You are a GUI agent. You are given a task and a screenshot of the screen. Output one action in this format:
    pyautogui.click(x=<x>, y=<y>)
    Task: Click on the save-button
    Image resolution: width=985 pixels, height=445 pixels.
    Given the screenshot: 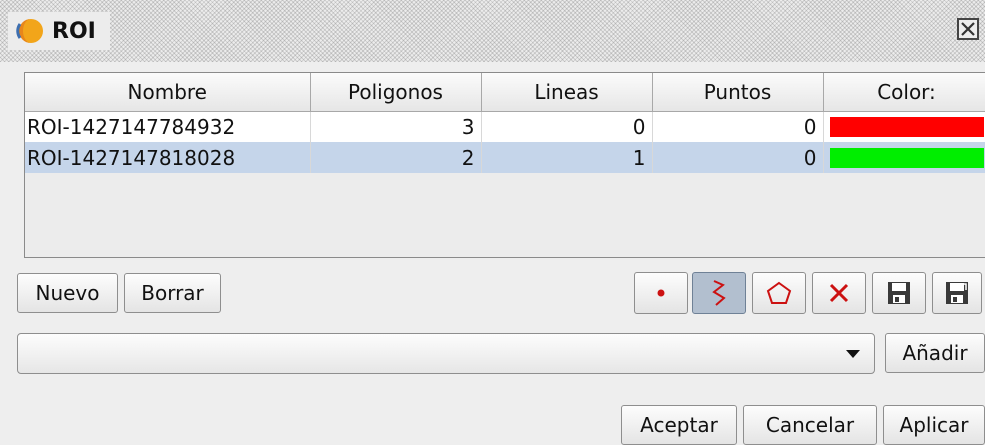 What is the action you would take?
    pyautogui.click(x=899, y=293)
    